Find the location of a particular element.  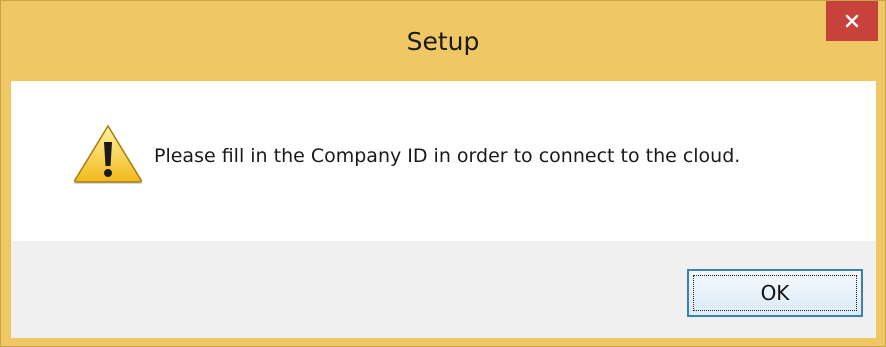

warning-icon is located at coordinates (108, 154).